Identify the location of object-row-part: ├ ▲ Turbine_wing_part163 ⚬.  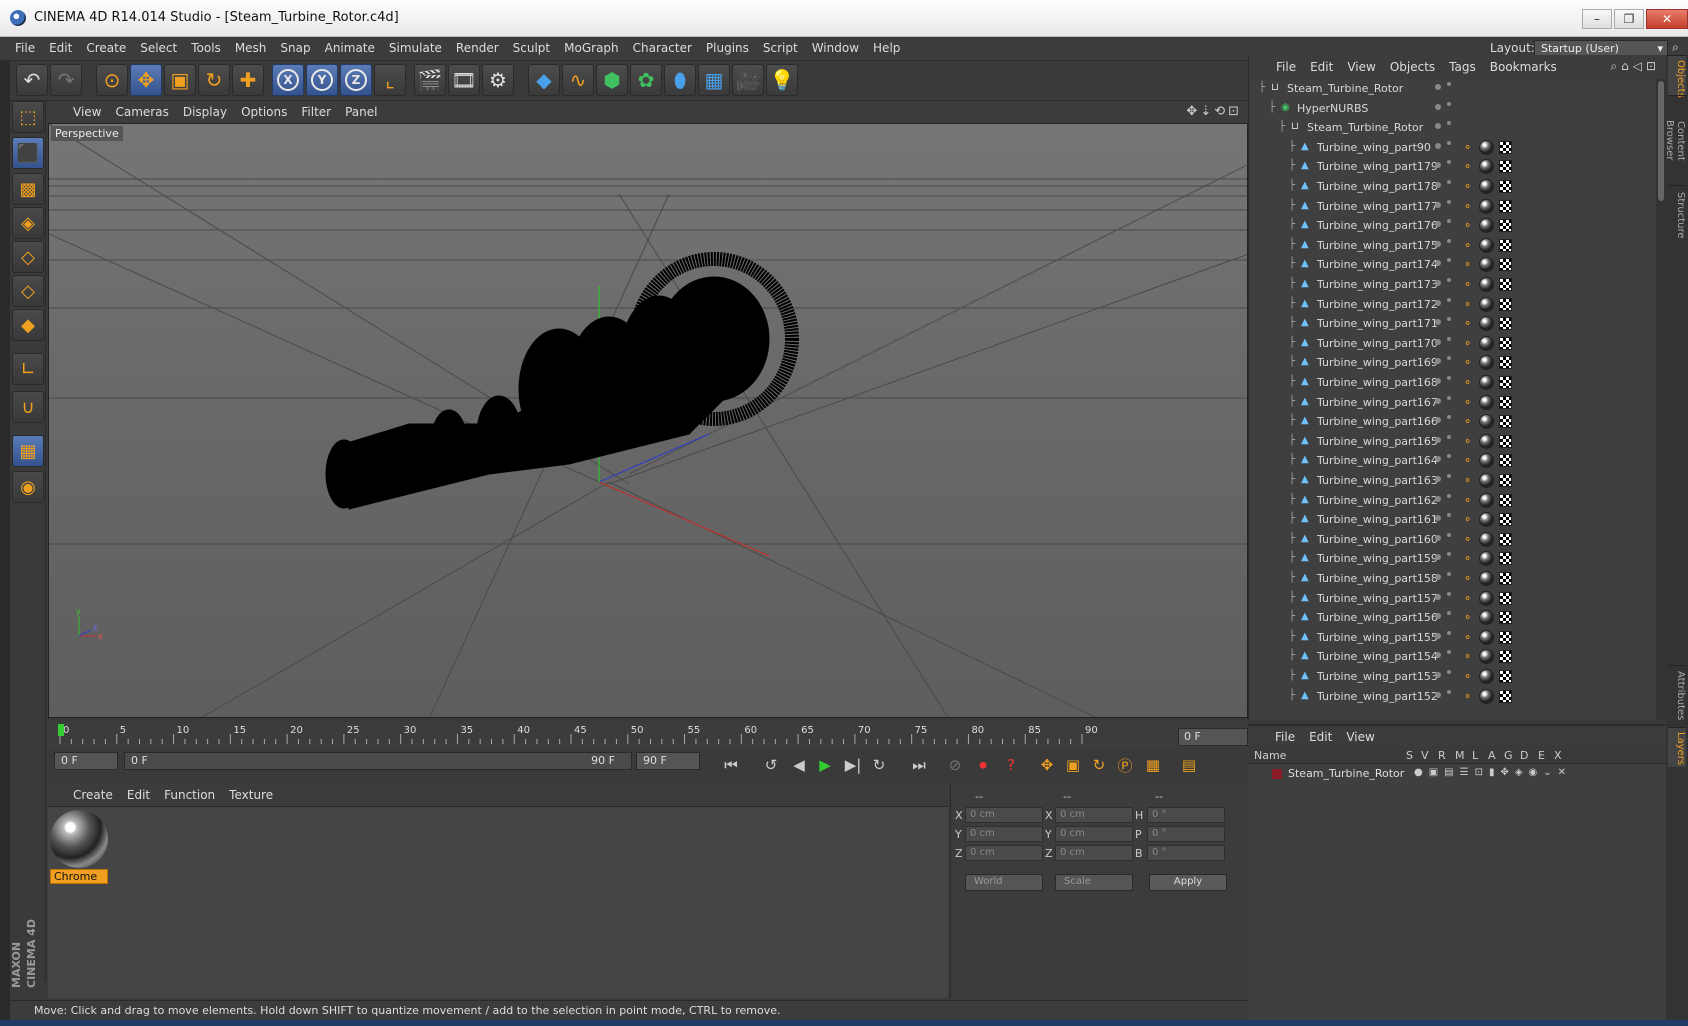
(1452, 481).